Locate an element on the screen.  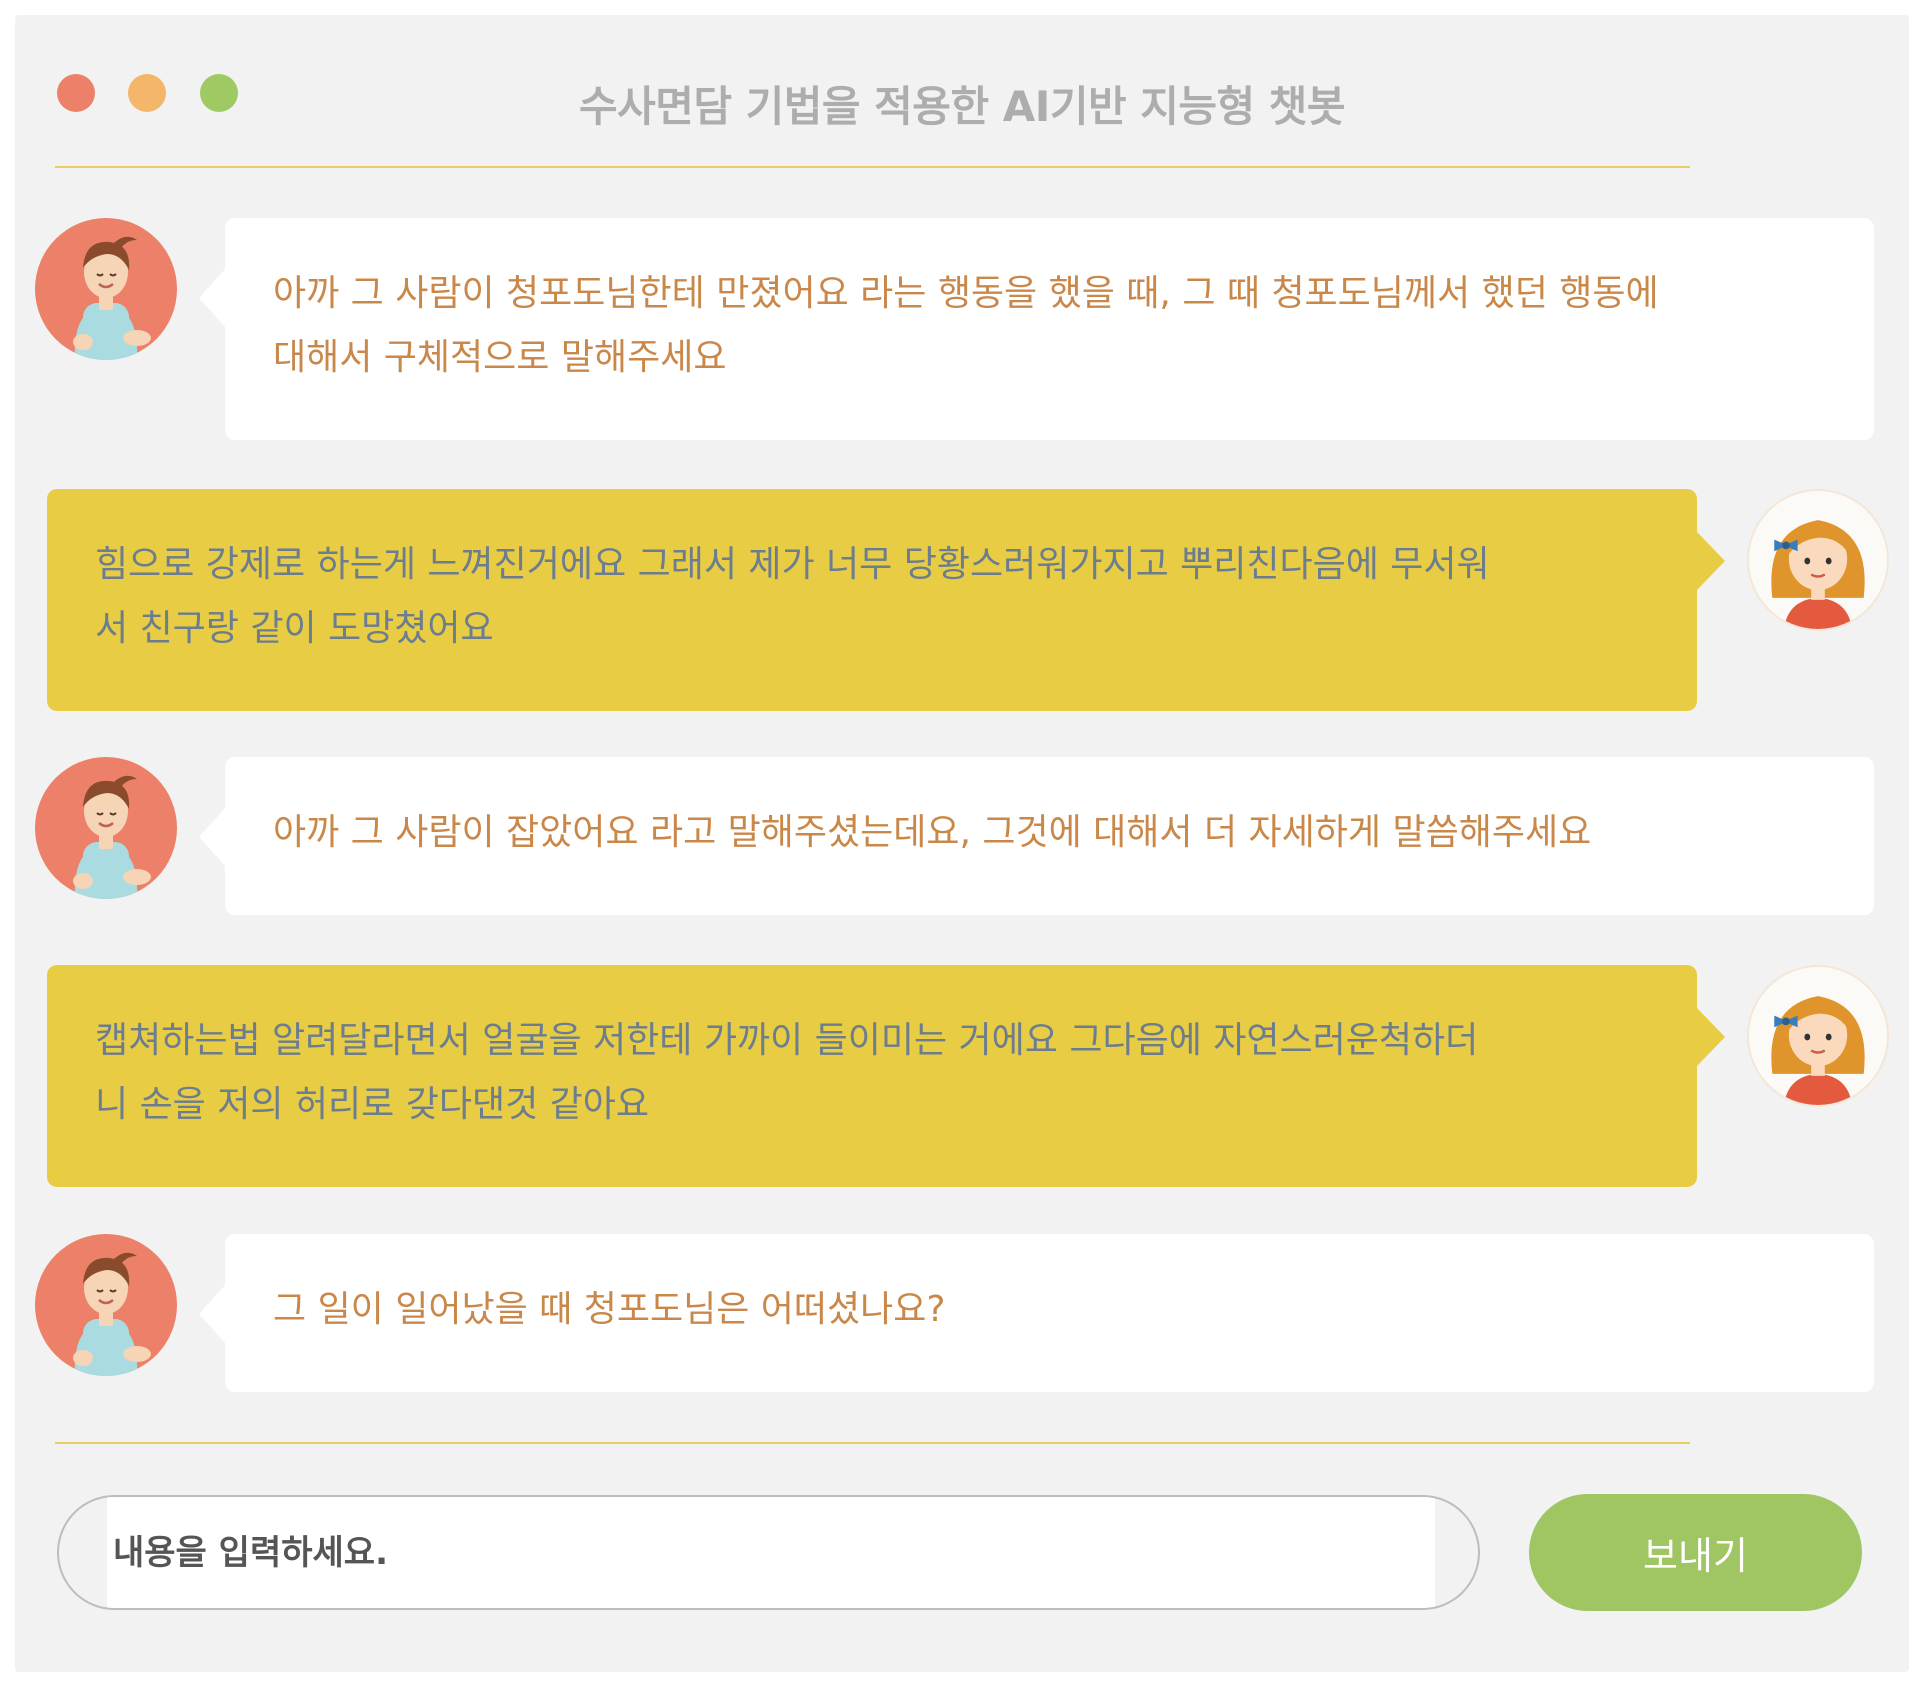
footer-divider is located at coordinates (872, 1443).